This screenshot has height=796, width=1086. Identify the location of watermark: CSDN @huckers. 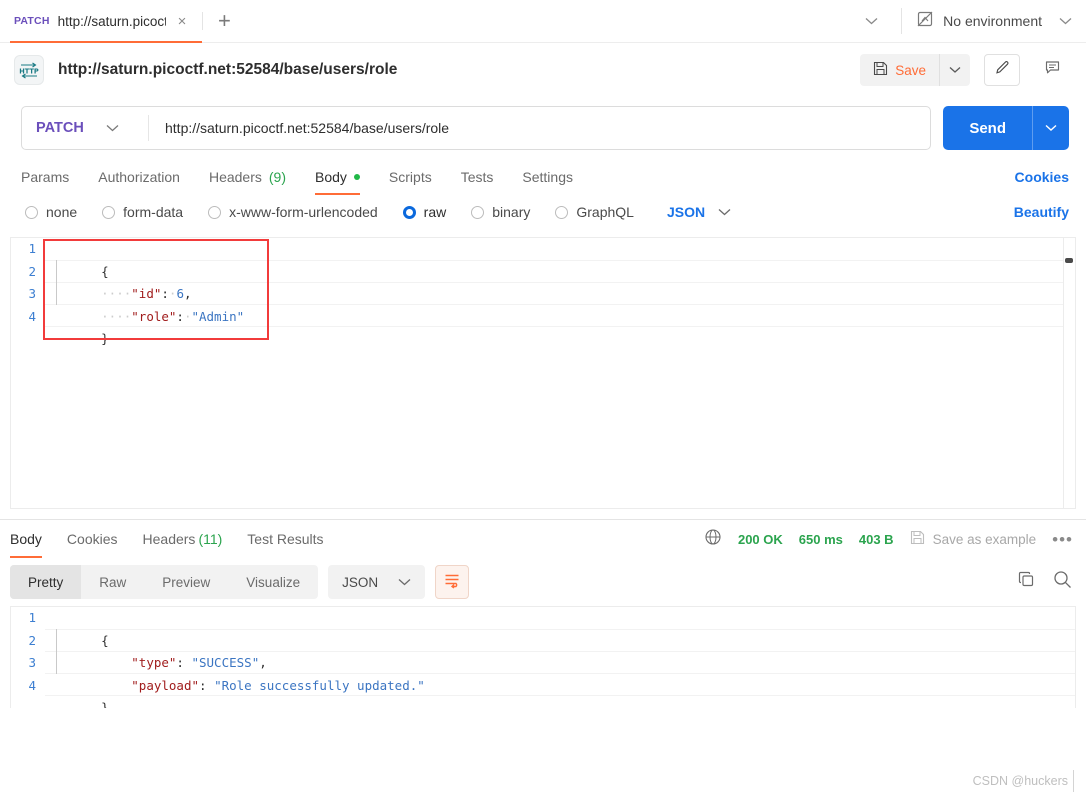
(1020, 781).